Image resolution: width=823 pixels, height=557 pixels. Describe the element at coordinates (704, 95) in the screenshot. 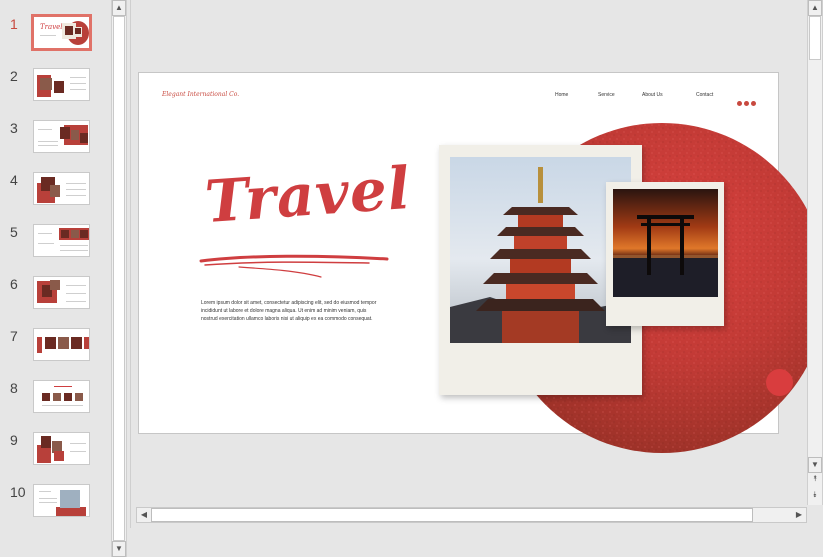

I see `nav-contact: Contact` at that location.